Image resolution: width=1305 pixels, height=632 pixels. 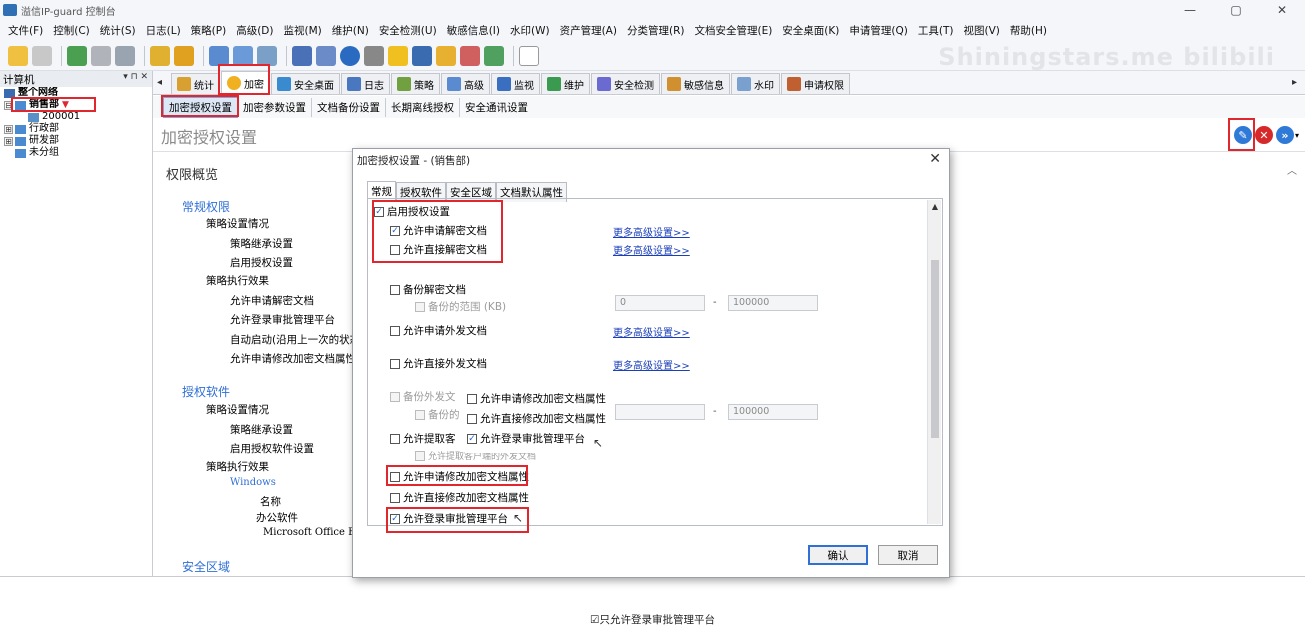 I want to click on globe-icon, so click(x=350, y=55).